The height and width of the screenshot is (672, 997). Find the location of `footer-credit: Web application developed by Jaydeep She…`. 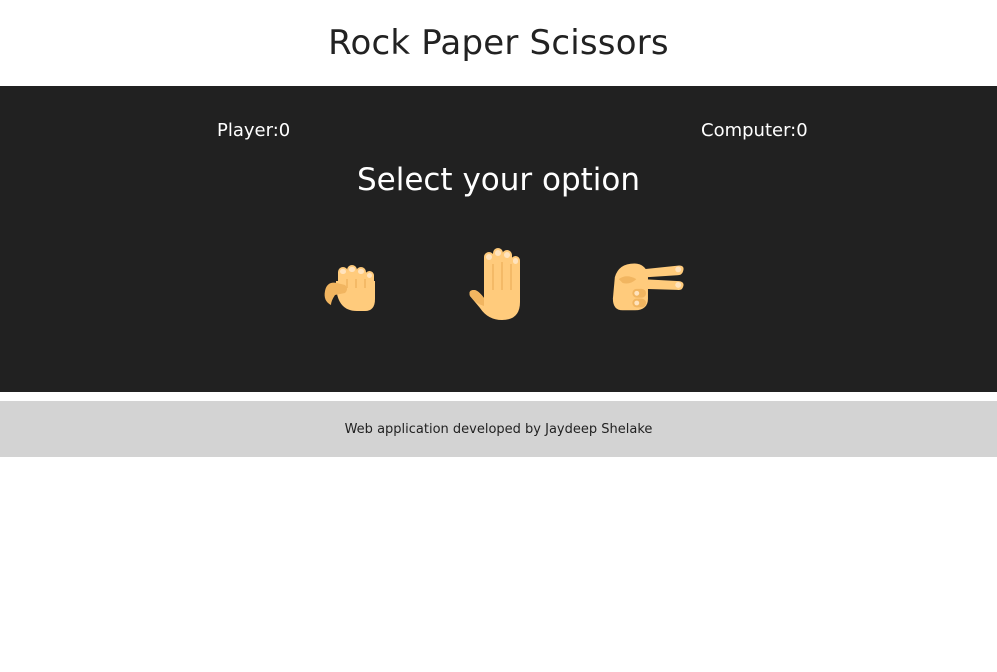

footer-credit: Web application developed by Jaydeep She… is located at coordinates (498, 429).